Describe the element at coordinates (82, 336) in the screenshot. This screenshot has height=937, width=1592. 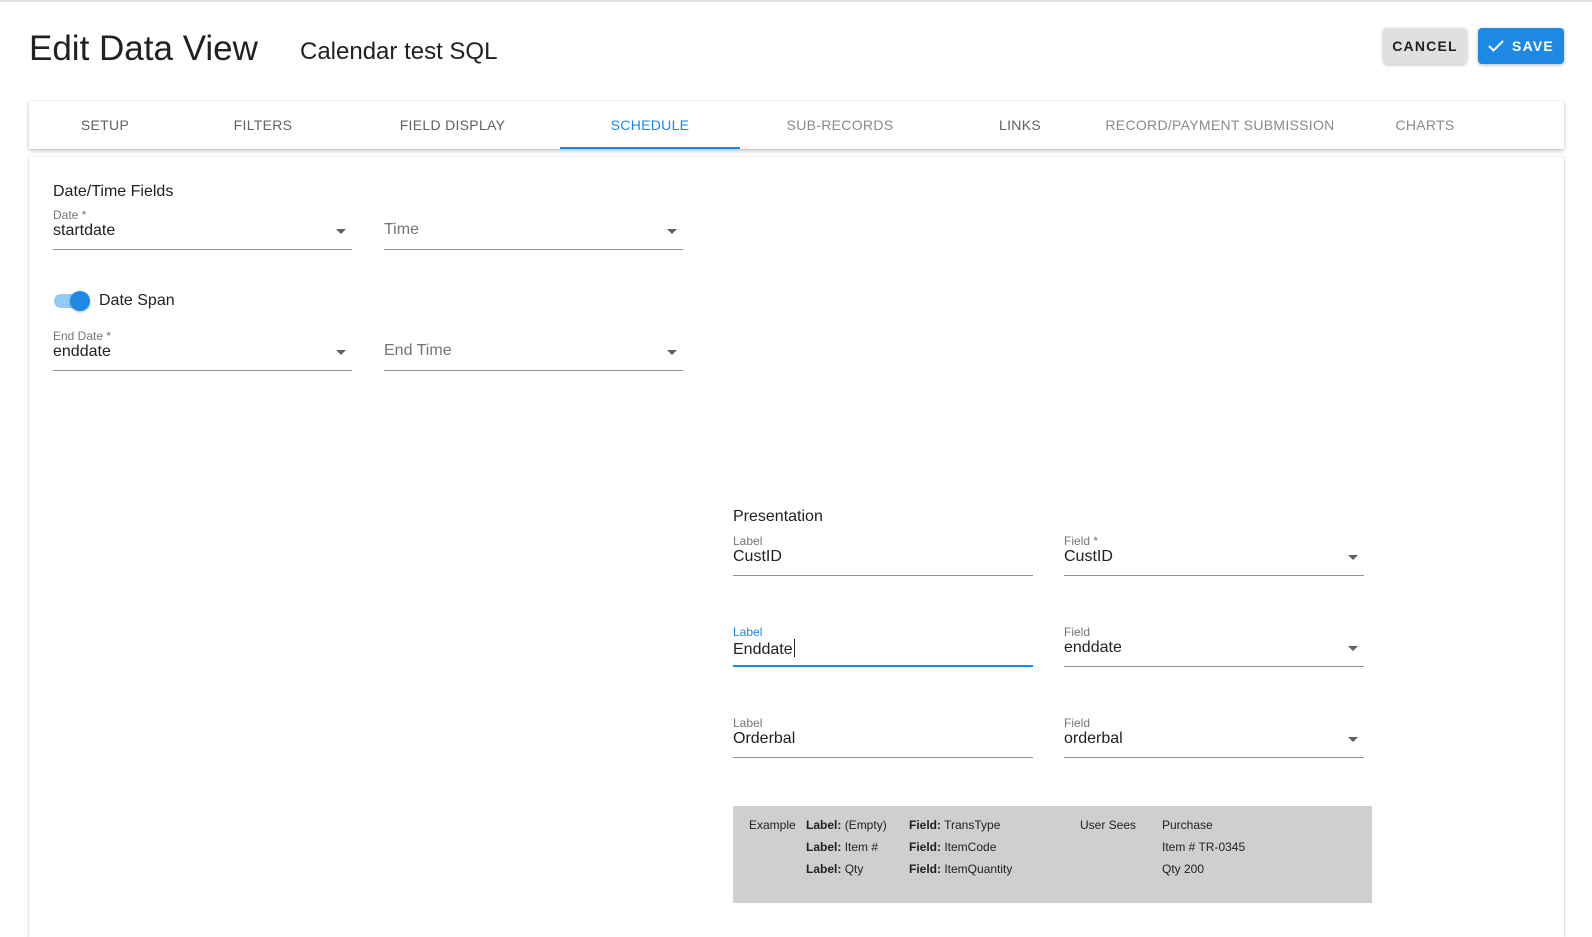
I see `end-date-select-label: End Date *` at that location.